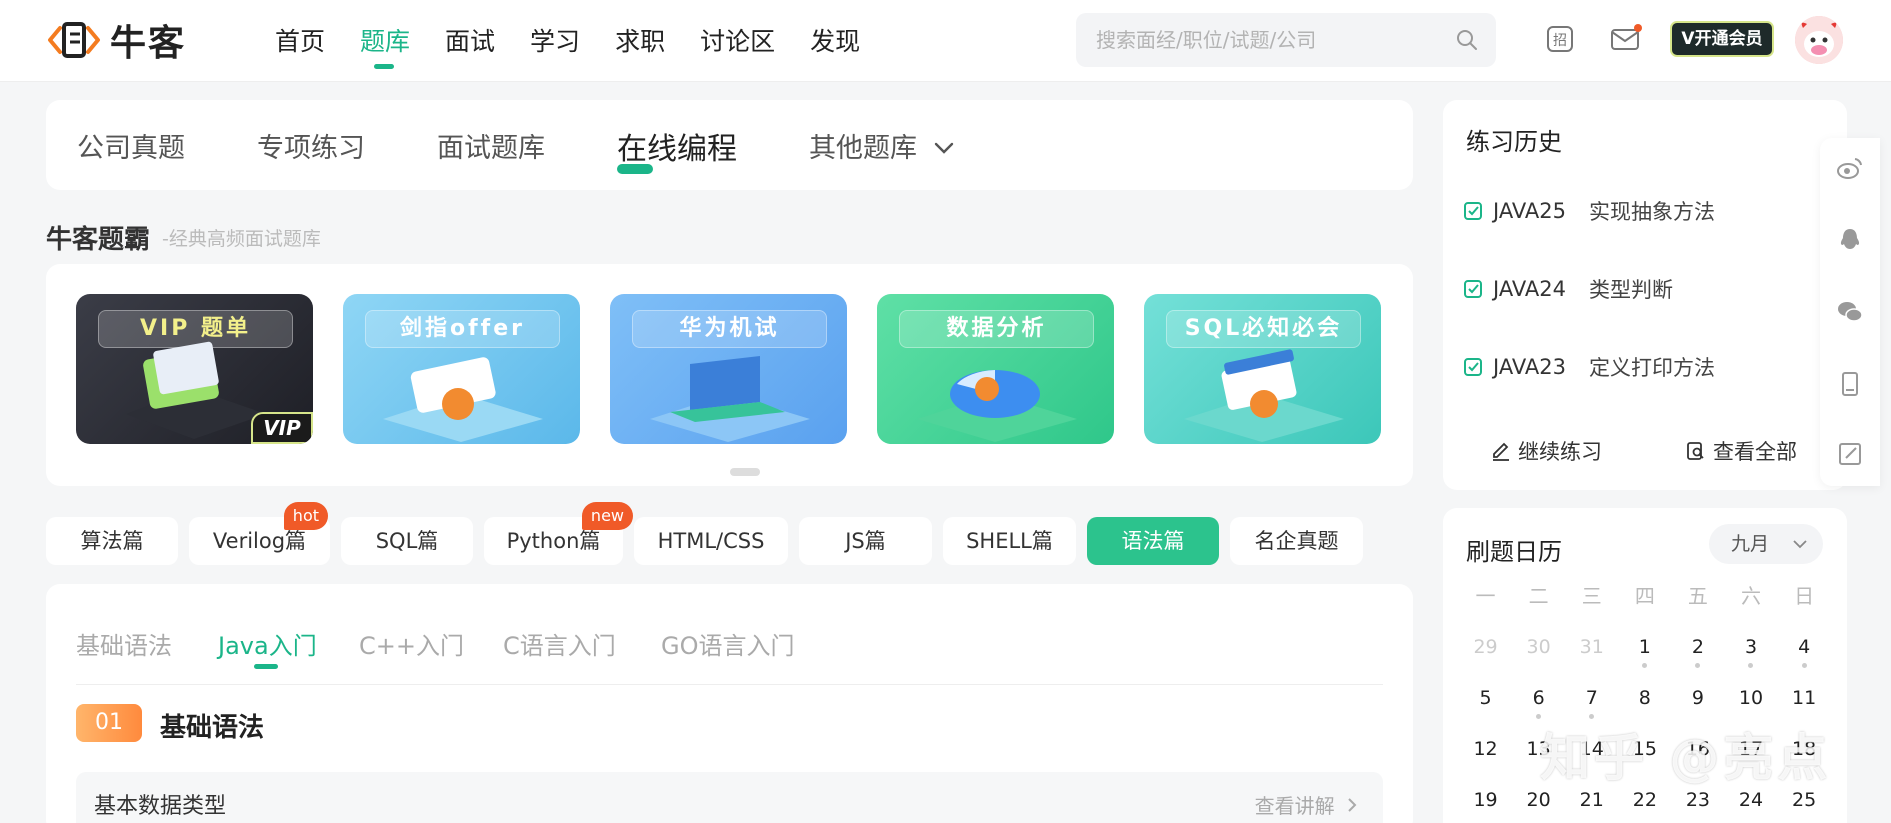  I want to click on history-name: 定义打印方法, so click(1652, 368).